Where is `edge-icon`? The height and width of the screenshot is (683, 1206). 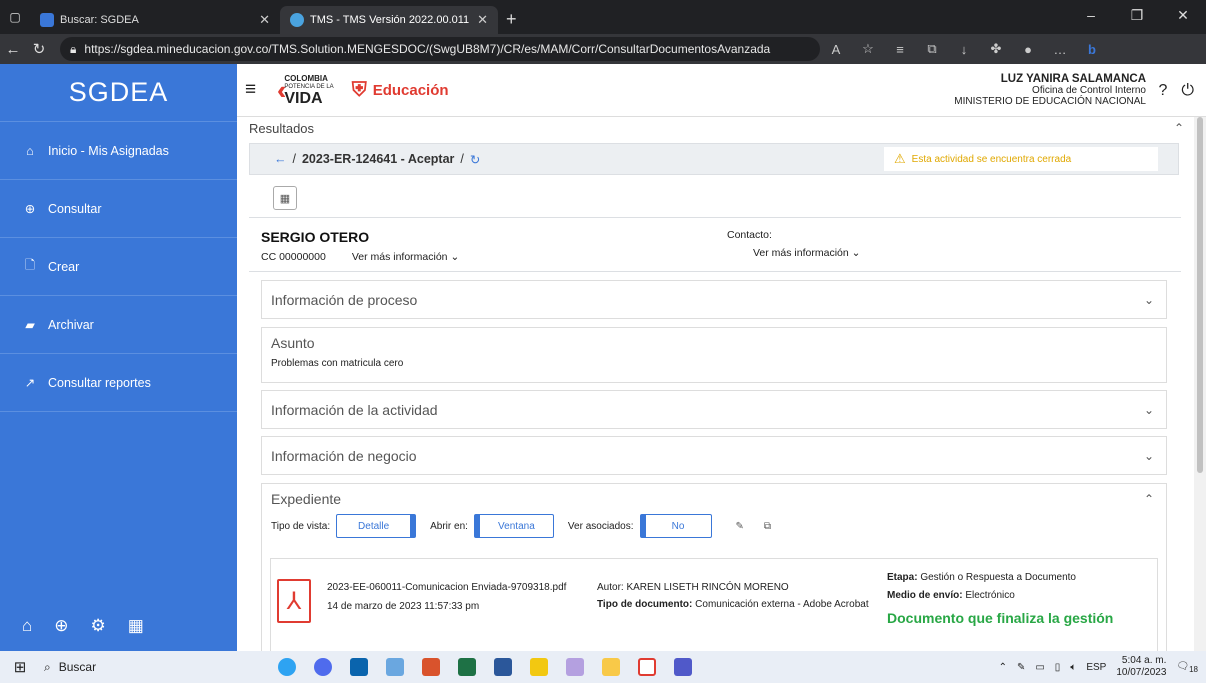 edge-icon is located at coordinates (287, 667).